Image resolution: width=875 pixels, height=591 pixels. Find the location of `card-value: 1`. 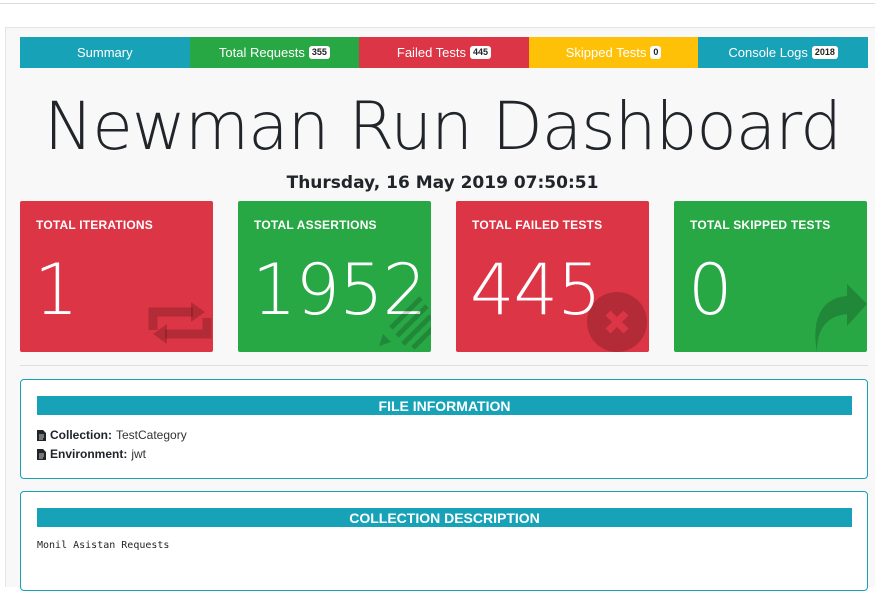

card-value: 1 is located at coordinates (56, 290).